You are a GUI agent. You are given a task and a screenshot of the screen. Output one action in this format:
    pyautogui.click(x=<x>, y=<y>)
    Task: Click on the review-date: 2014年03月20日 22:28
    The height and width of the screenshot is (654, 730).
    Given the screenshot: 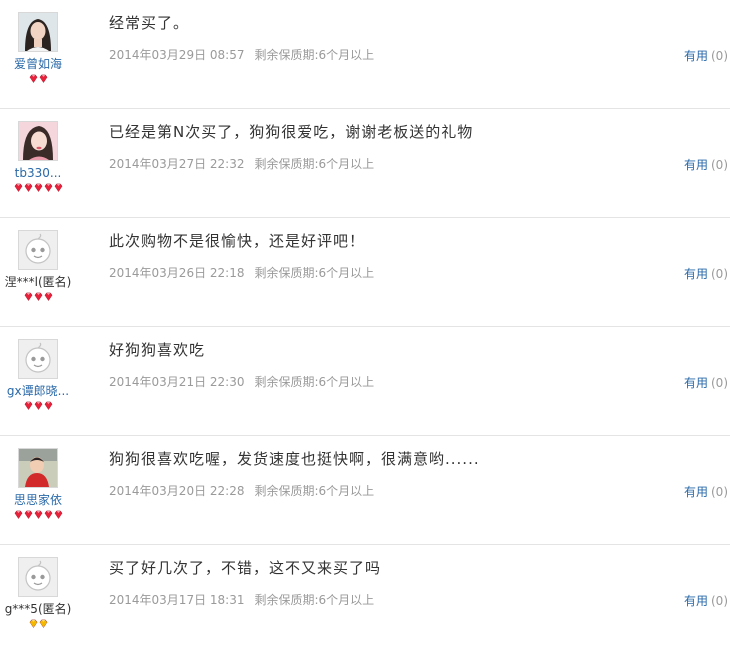 What is the action you would take?
    pyautogui.click(x=177, y=491)
    